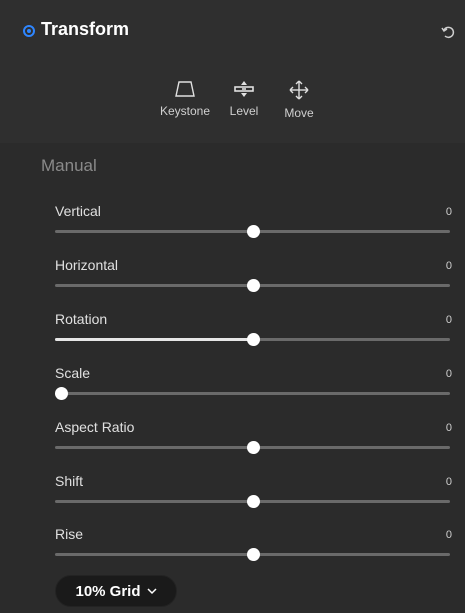 The width and height of the screenshot is (465, 613). What do you see at coordinates (253, 493) in the screenshot?
I see `slider-shift: Shift 0` at bounding box center [253, 493].